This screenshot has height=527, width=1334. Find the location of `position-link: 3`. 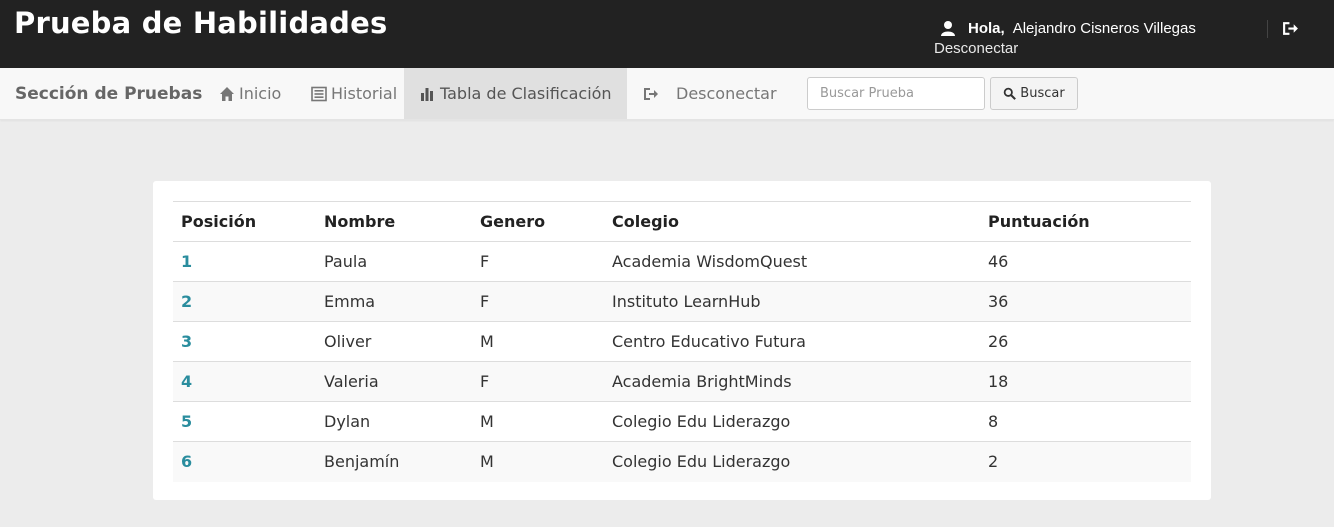

position-link: 3 is located at coordinates (244, 341).